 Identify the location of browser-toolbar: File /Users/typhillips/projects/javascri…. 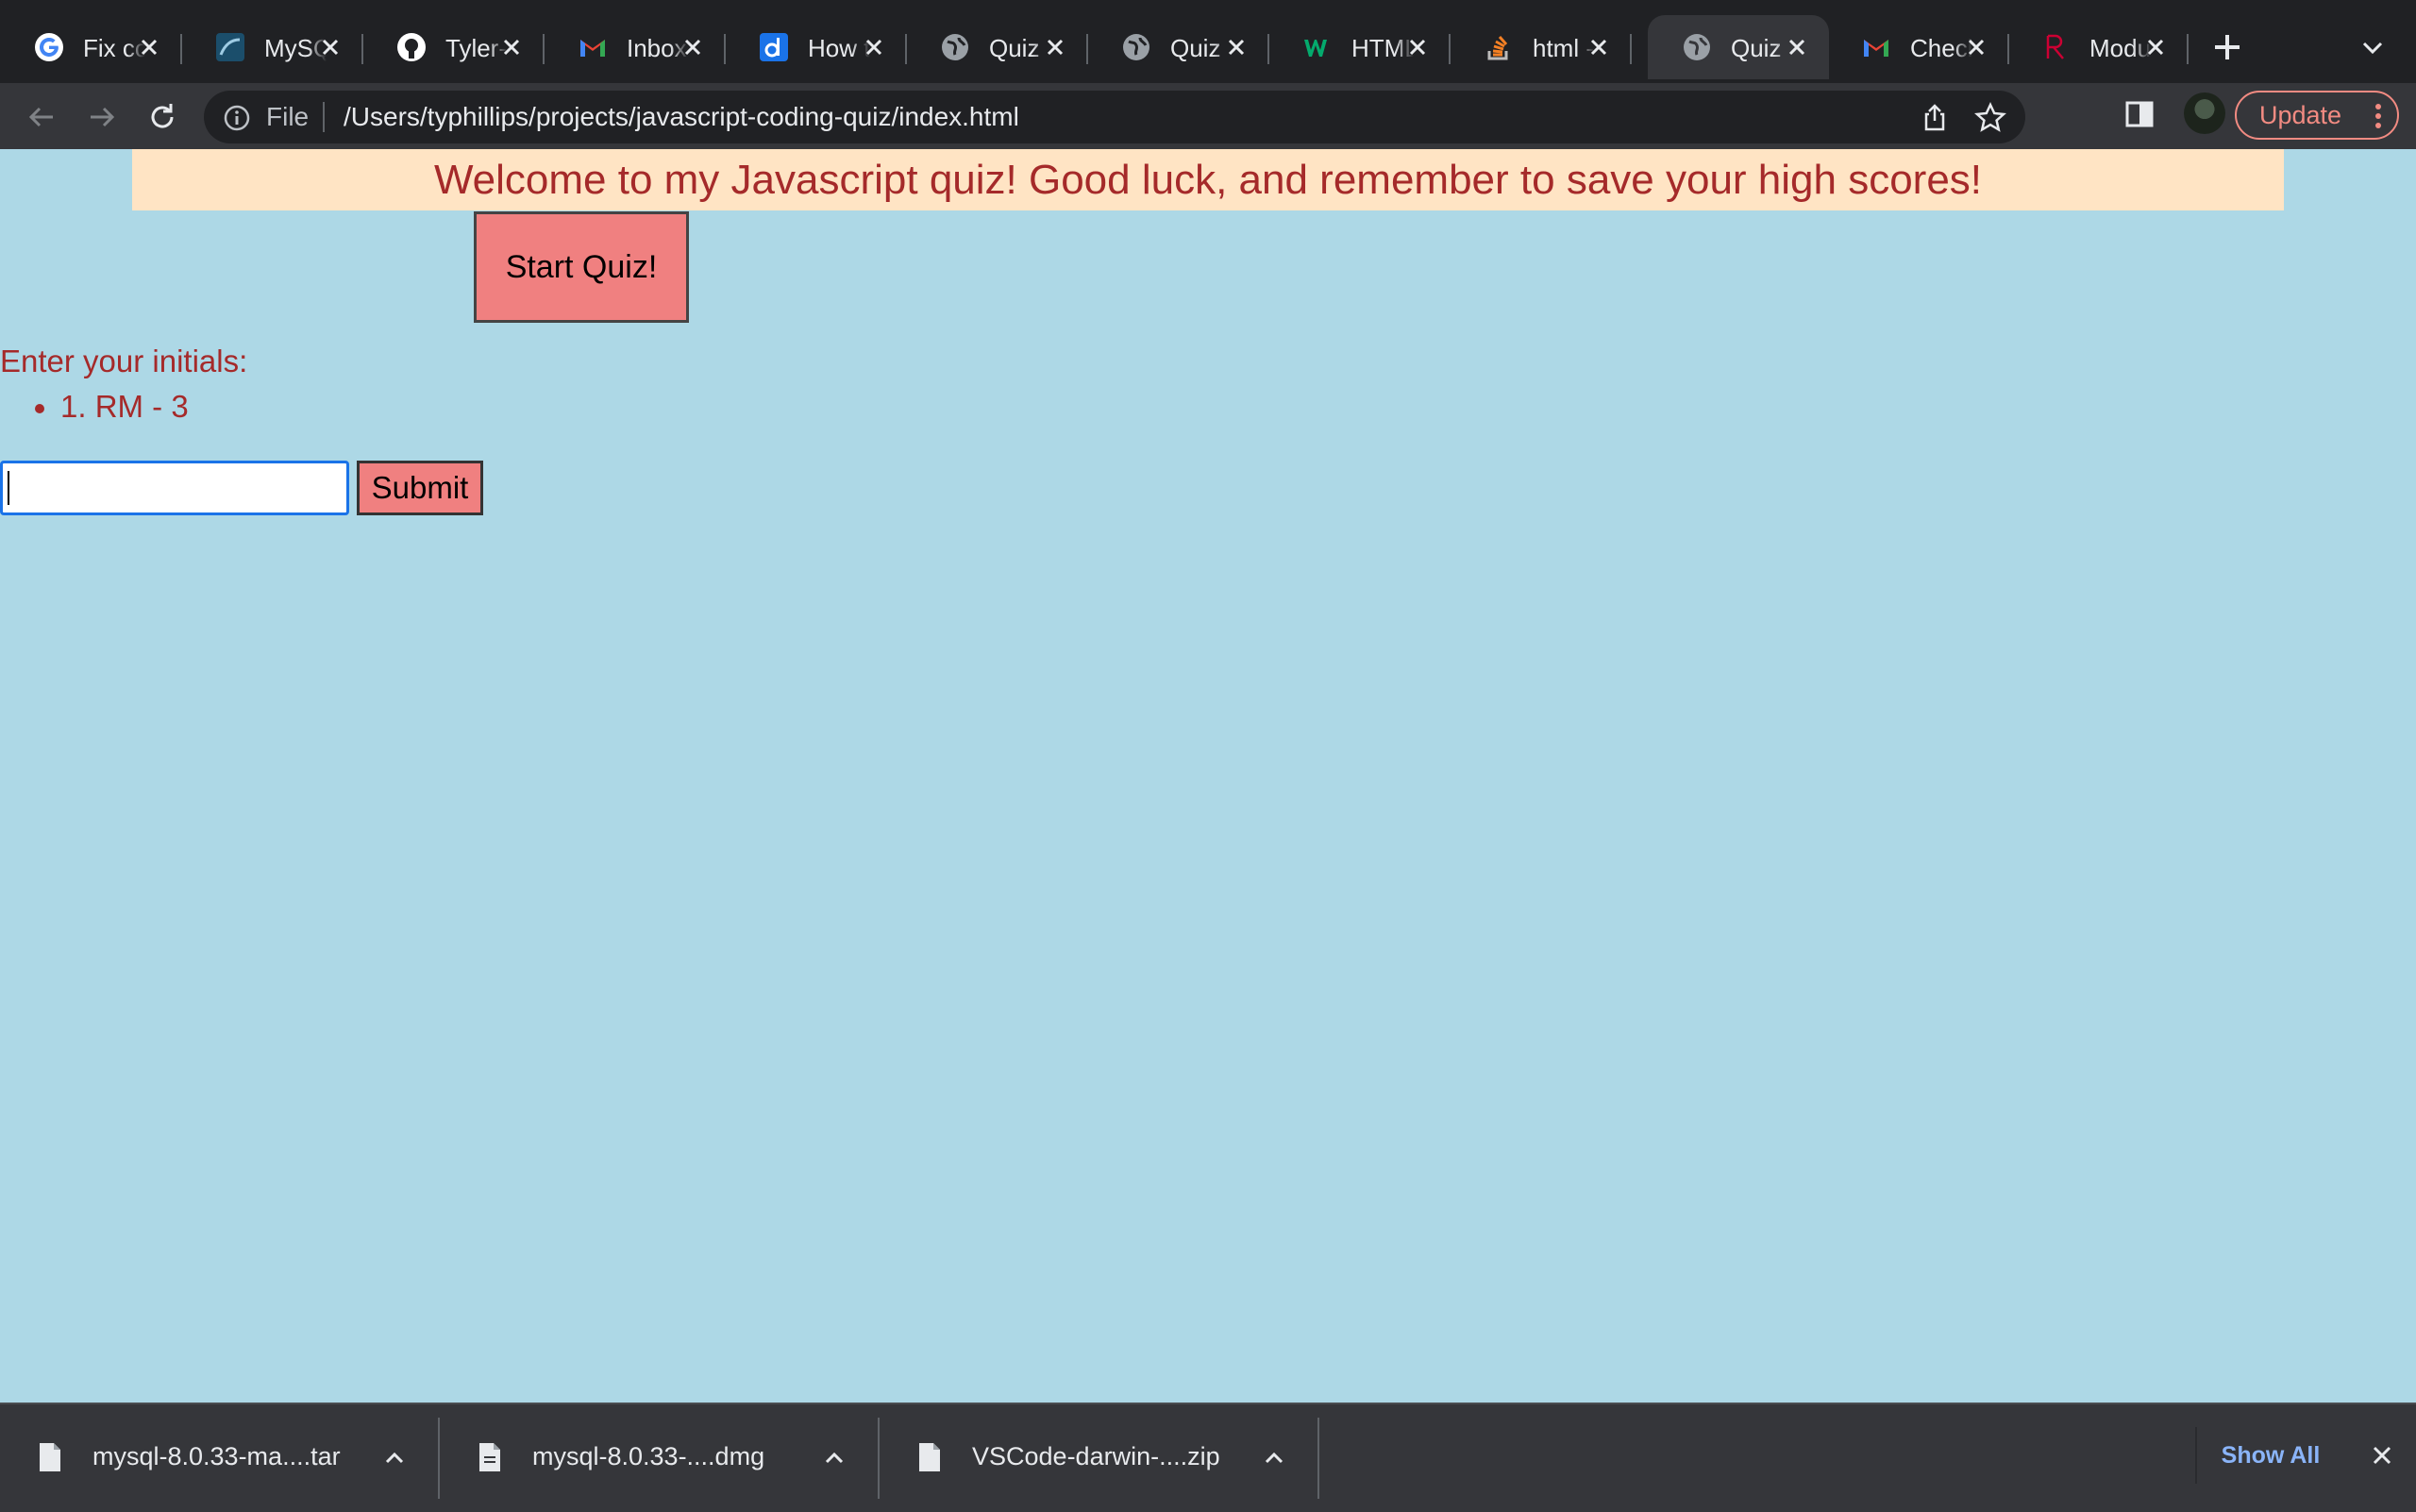
(1208, 116).